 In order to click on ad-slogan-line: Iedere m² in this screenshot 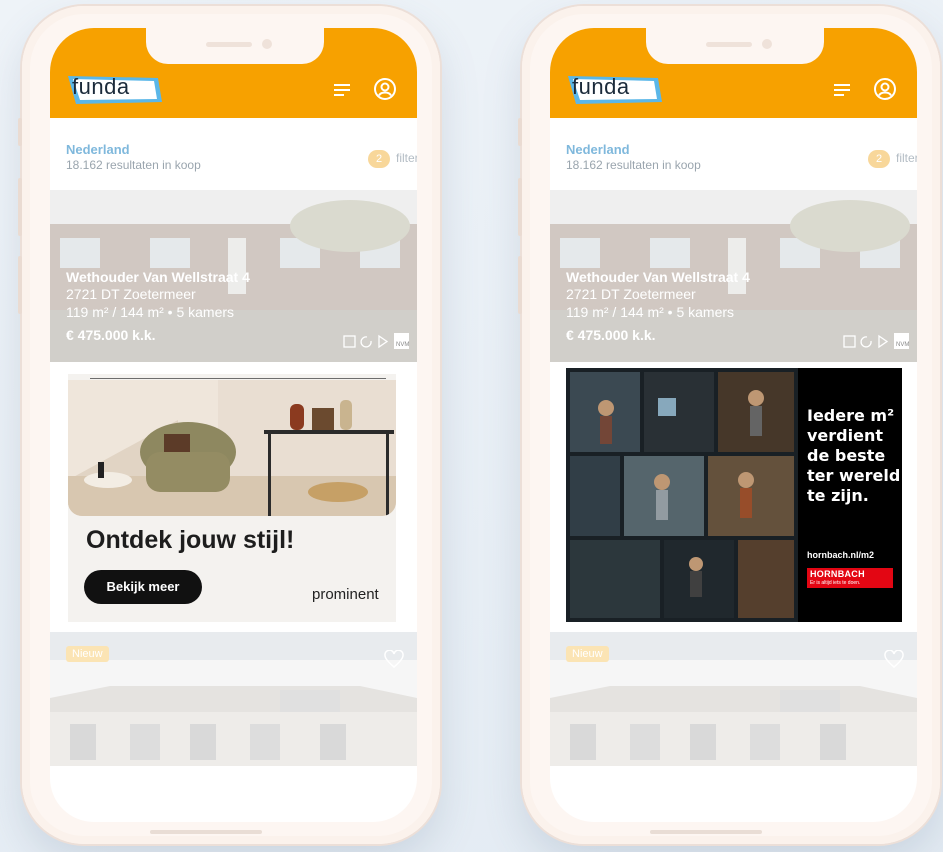, I will do `click(851, 415)`.